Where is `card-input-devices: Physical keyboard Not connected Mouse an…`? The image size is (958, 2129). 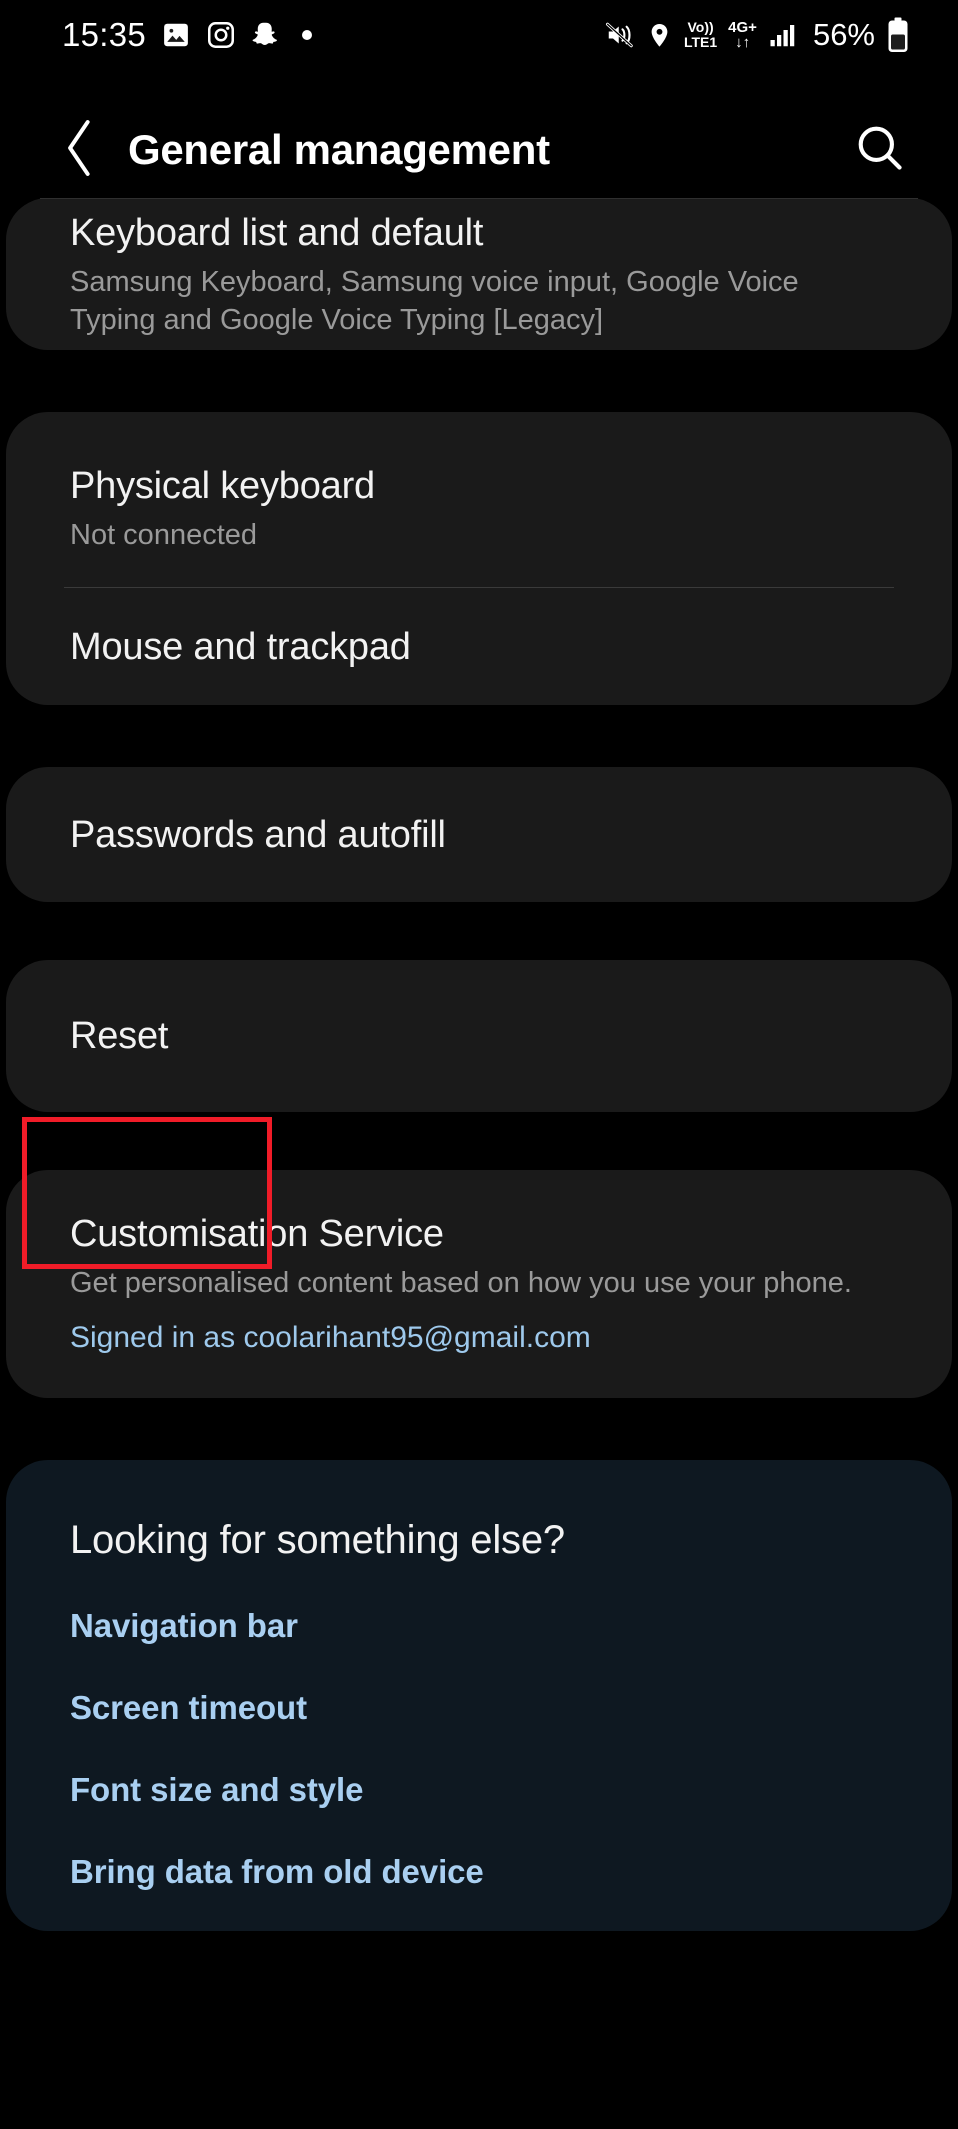 card-input-devices: Physical keyboard Not connected Mouse an… is located at coordinates (479, 558).